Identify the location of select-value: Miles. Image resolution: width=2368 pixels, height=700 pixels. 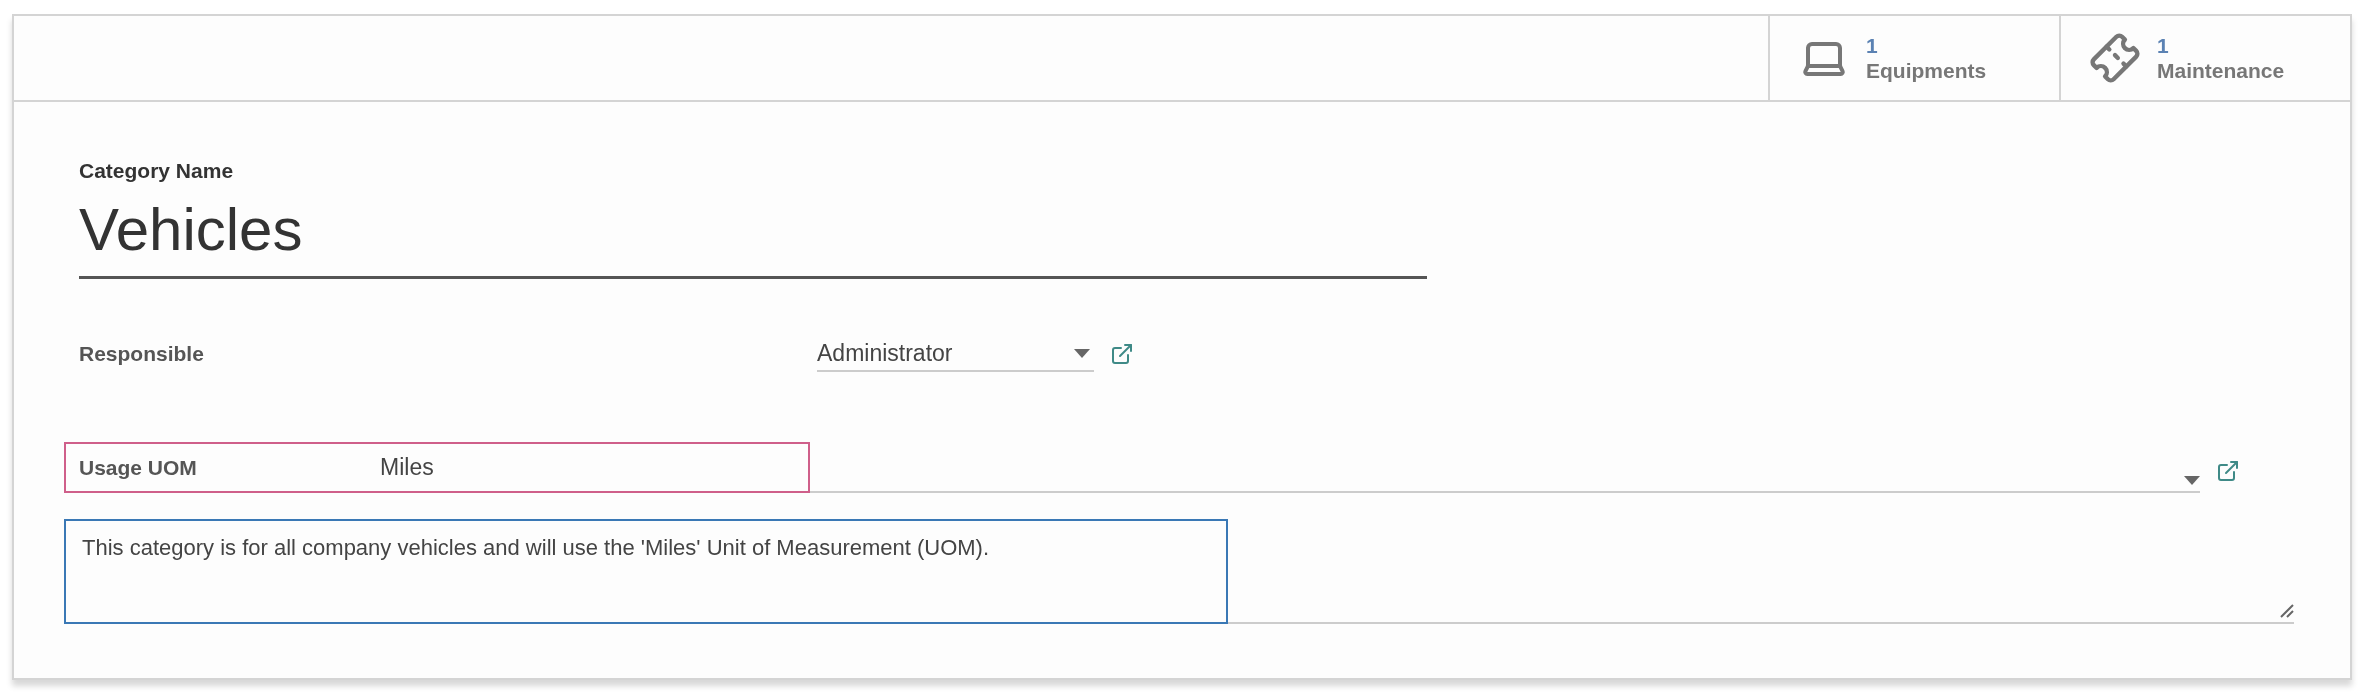
(407, 467).